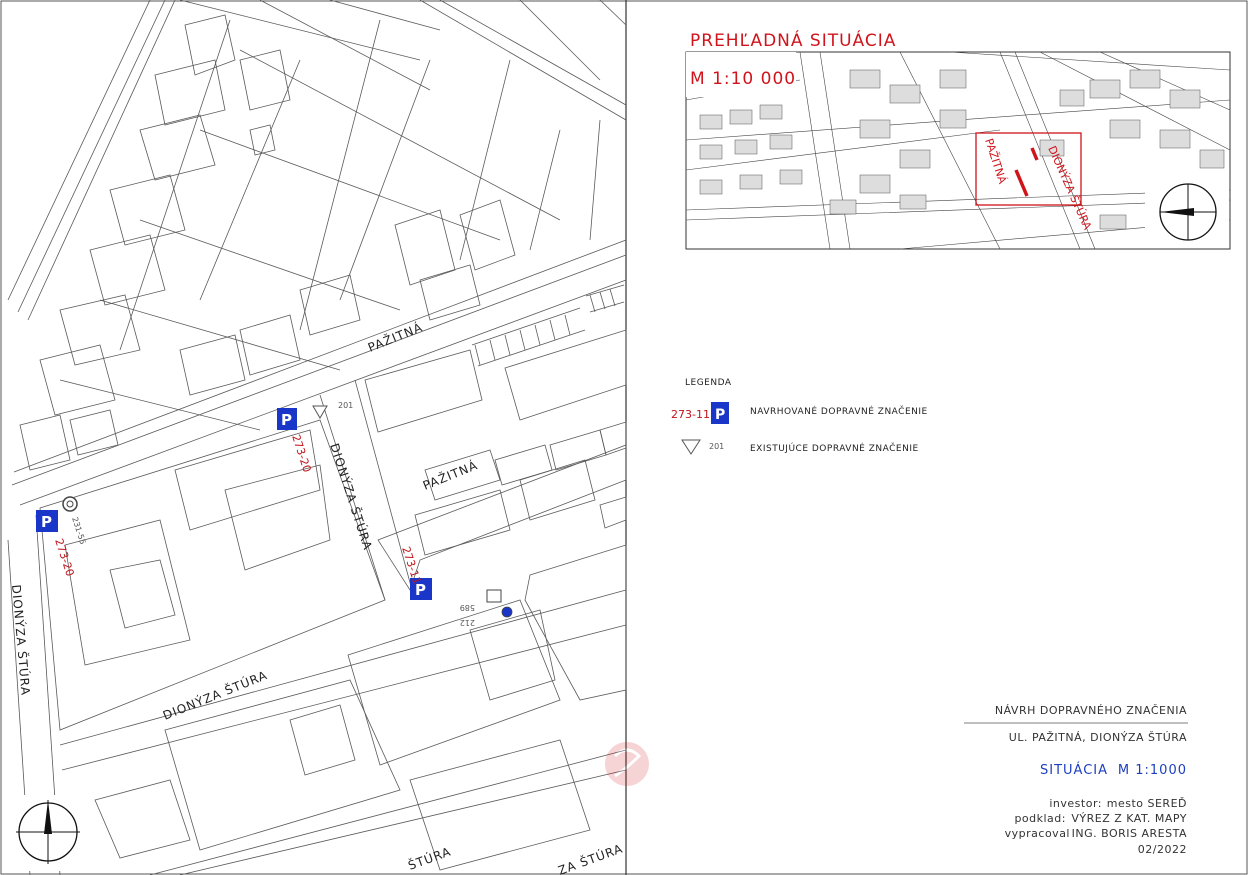 This screenshot has width=1248, height=875. Describe the element at coordinates (301, 453) in the screenshot. I see `sign-code-273-20-a: 273-20` at that location.